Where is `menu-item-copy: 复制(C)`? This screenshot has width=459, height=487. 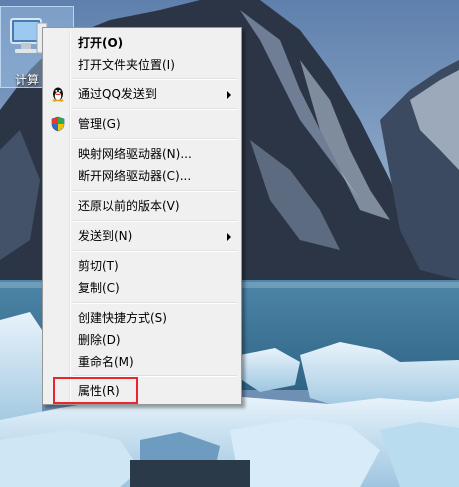
menu-item-copy: 复制(C) is located at coordinates (142, 288).